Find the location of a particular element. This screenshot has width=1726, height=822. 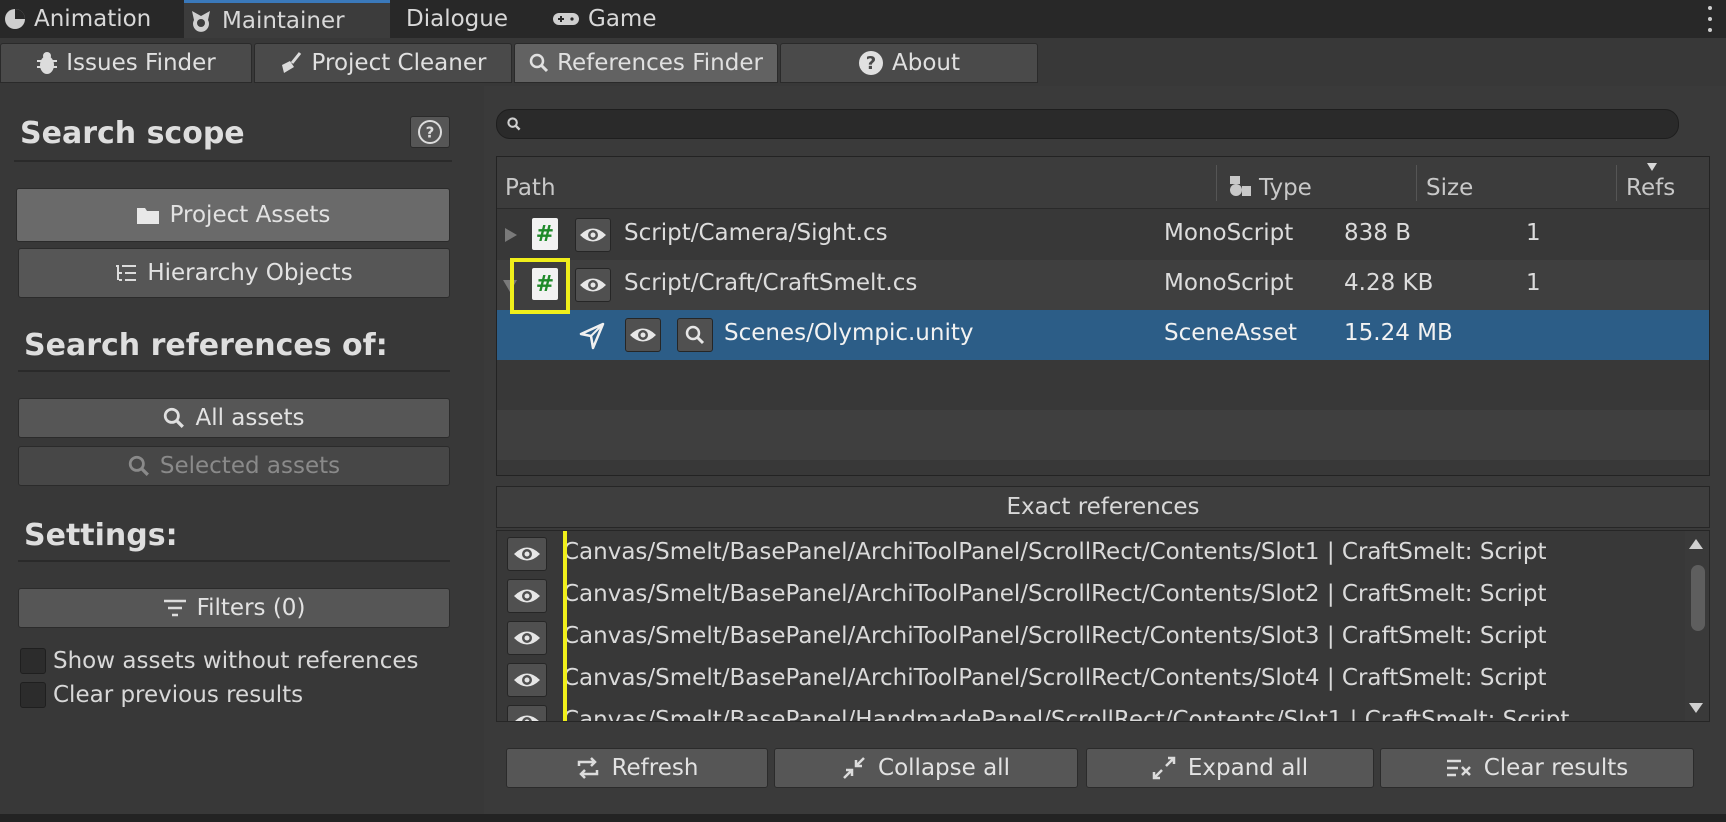

tab-animation-label: Animation is located at coordinates (93, 19).